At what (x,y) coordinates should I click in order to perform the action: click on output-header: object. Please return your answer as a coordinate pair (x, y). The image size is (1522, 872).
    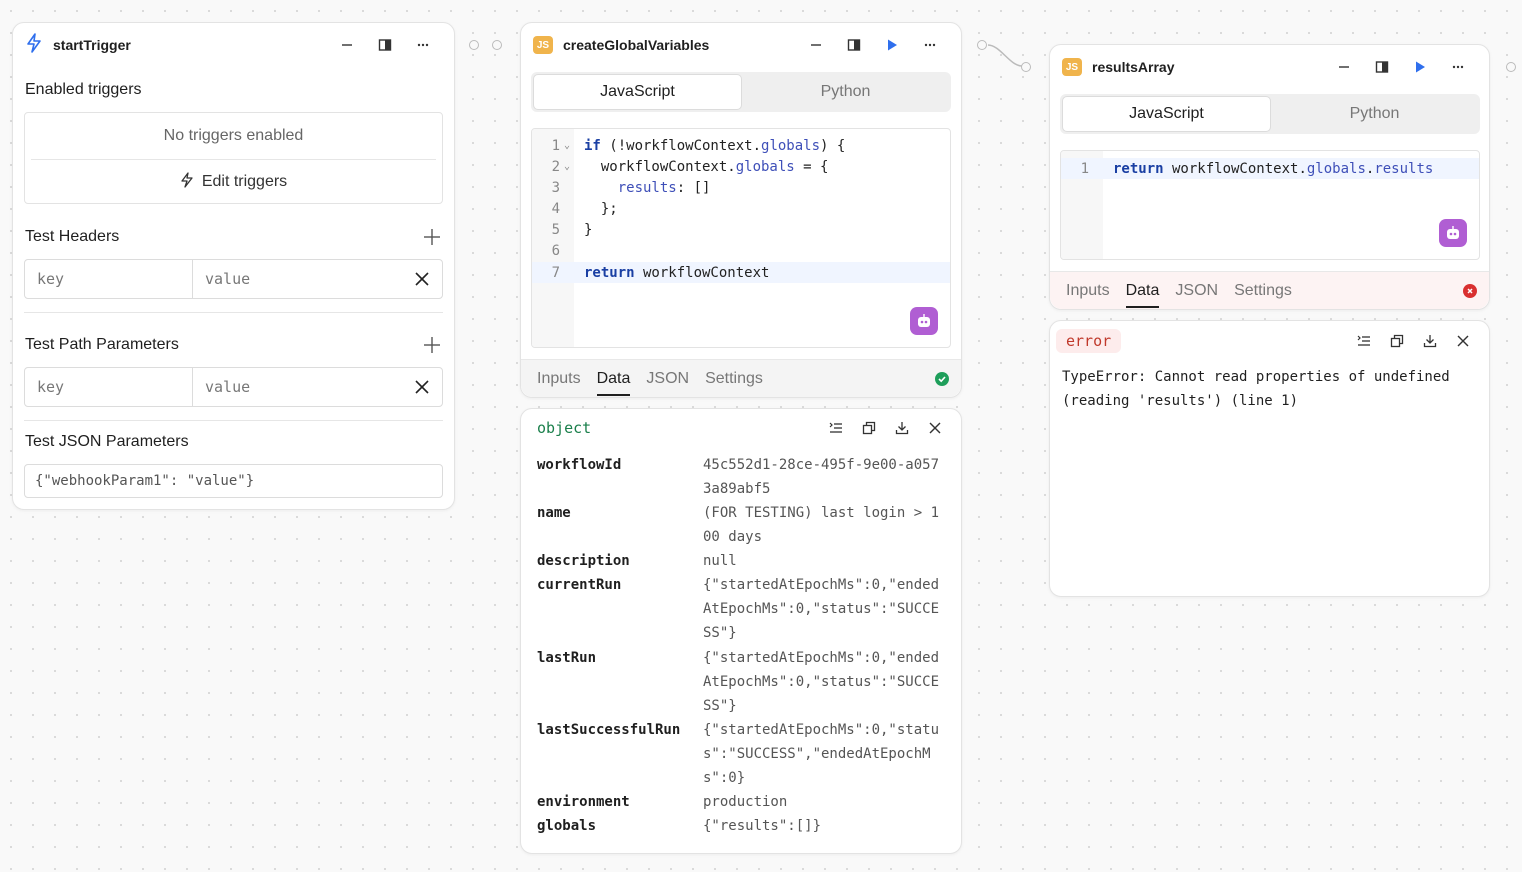
    Looking at the image, I should click on (741, 428).